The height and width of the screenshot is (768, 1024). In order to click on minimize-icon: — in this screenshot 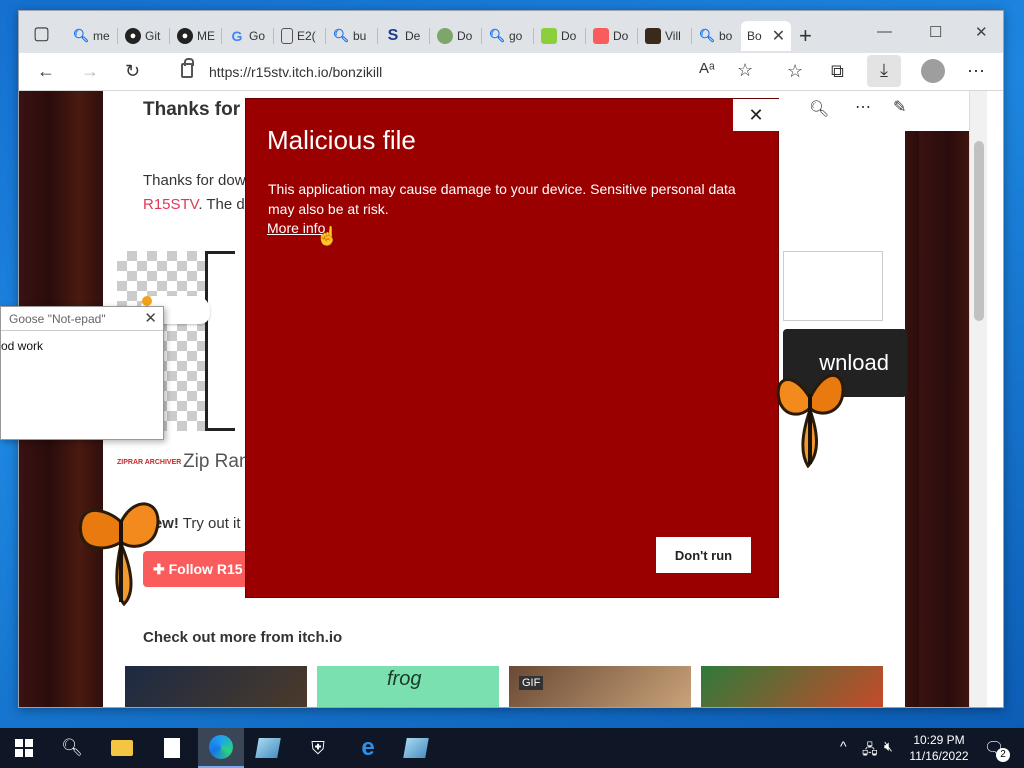, I will do `click(884, 31)`.